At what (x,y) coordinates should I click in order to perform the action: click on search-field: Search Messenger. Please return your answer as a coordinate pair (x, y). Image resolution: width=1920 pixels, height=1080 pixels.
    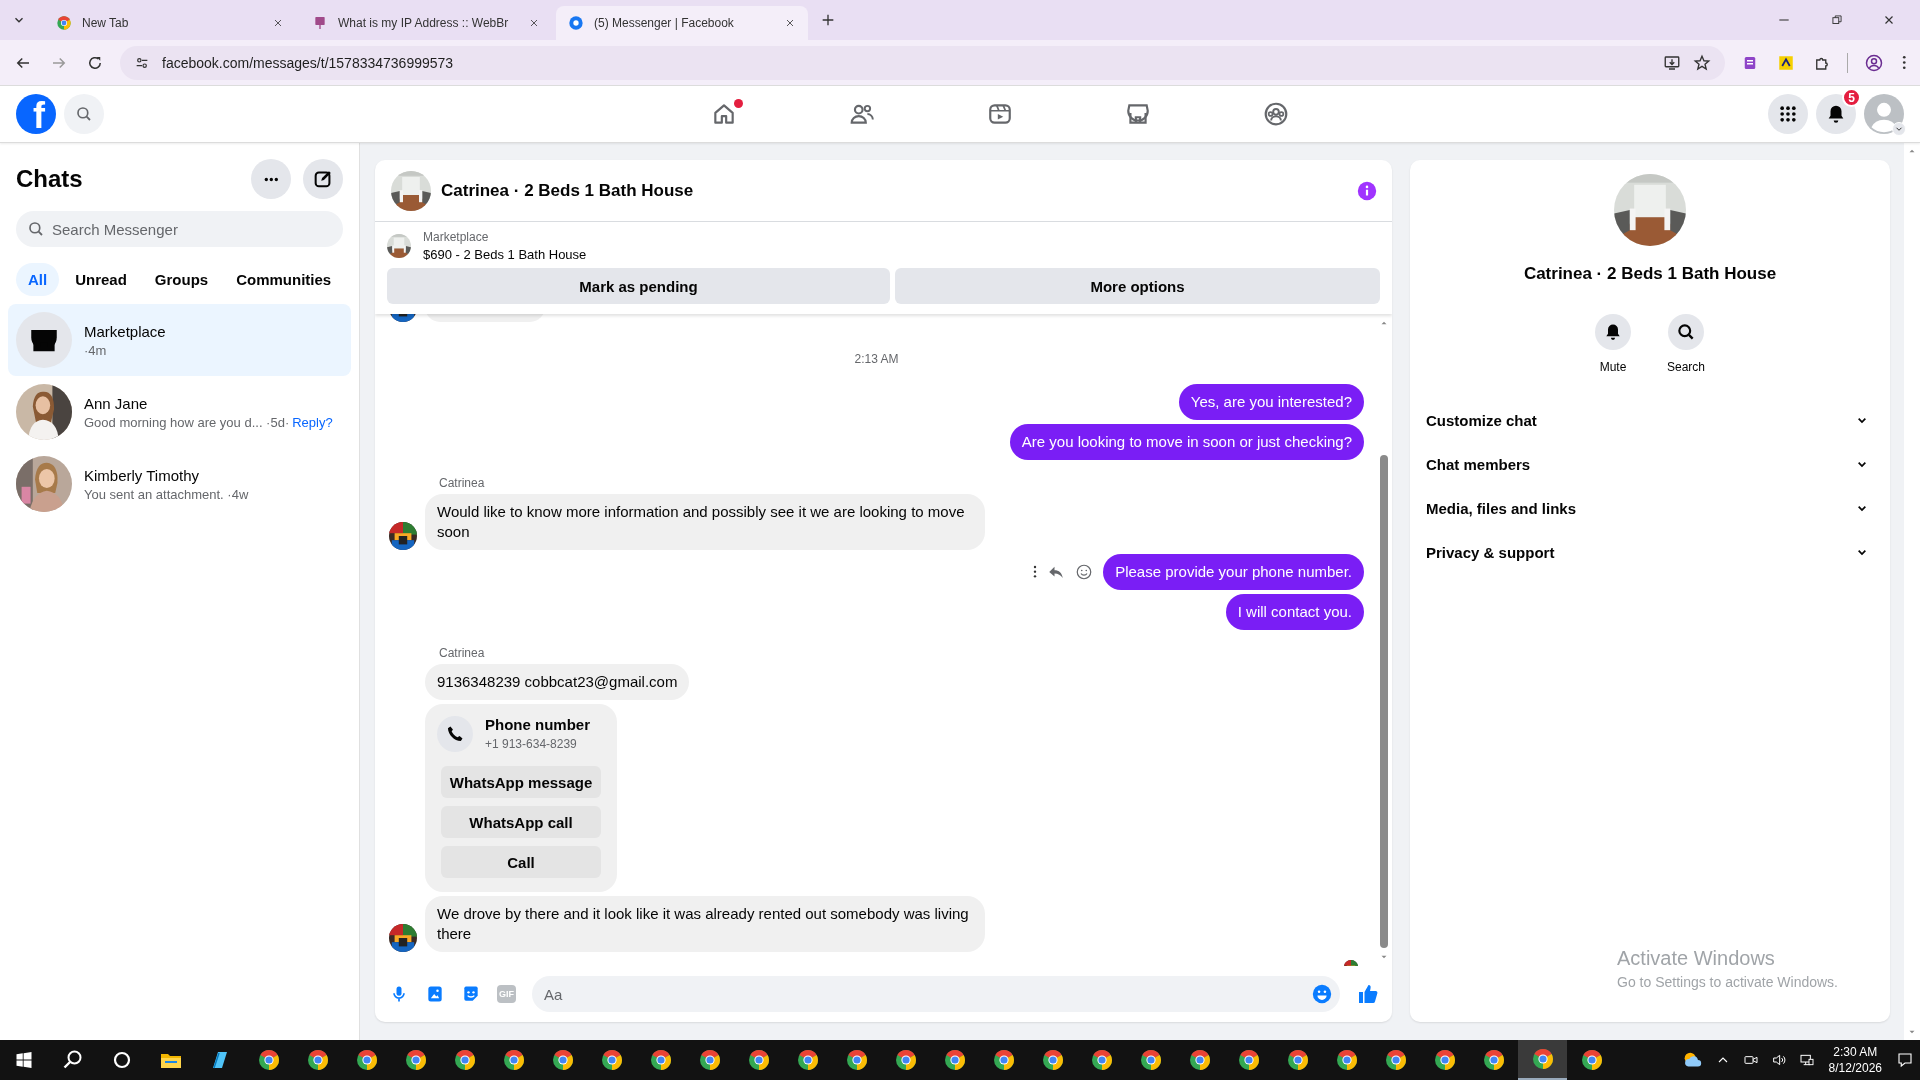
    Looking at the image, I should click on (179, 229).